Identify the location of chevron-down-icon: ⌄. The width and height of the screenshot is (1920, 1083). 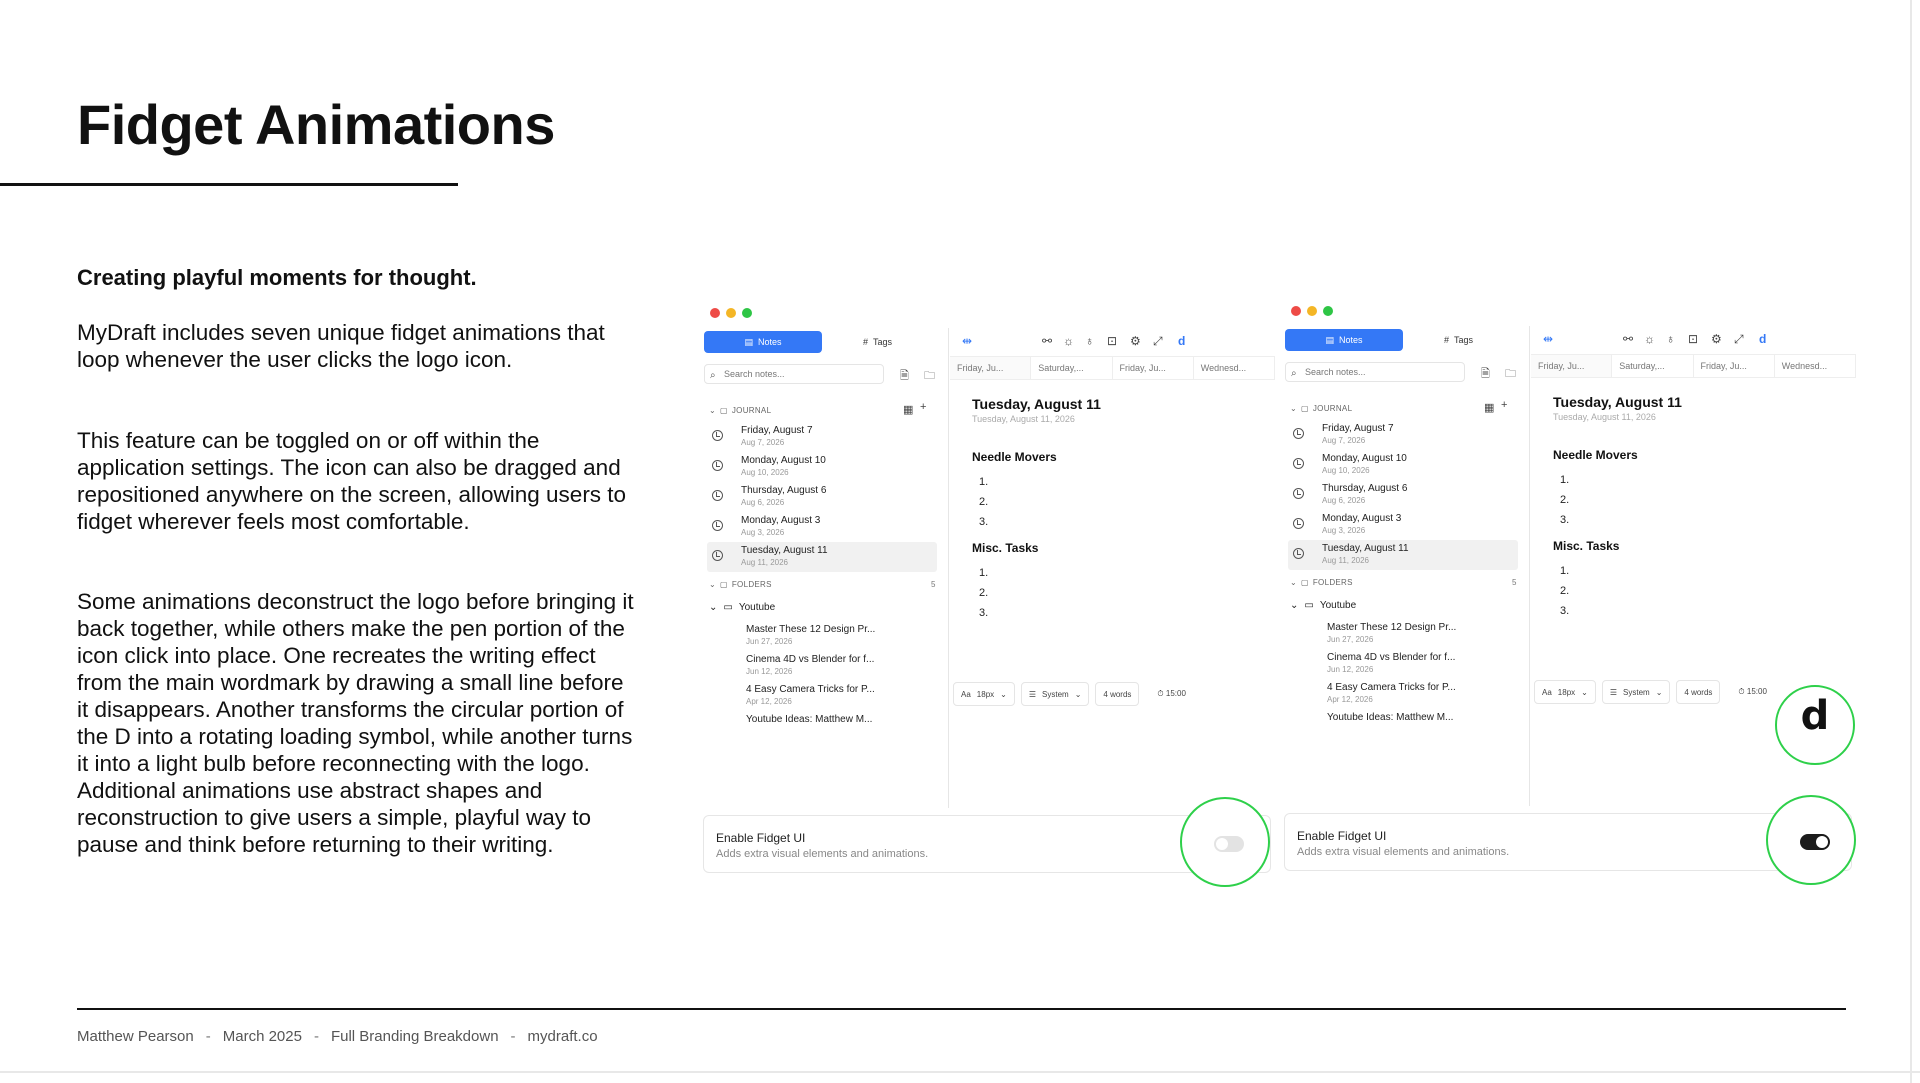
(1584, 692).